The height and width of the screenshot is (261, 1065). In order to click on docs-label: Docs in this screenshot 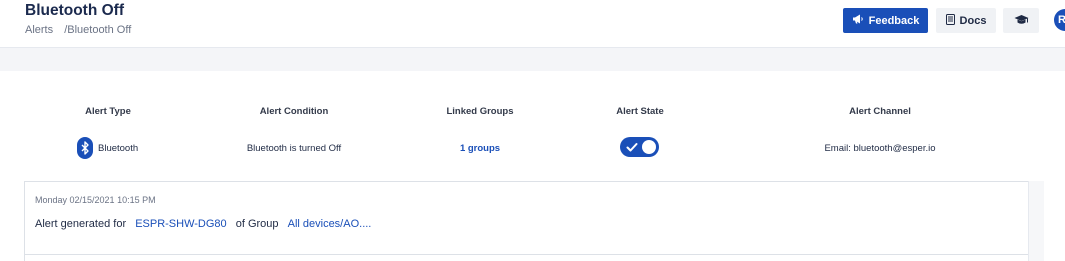, I will do `click(973, 20)`.